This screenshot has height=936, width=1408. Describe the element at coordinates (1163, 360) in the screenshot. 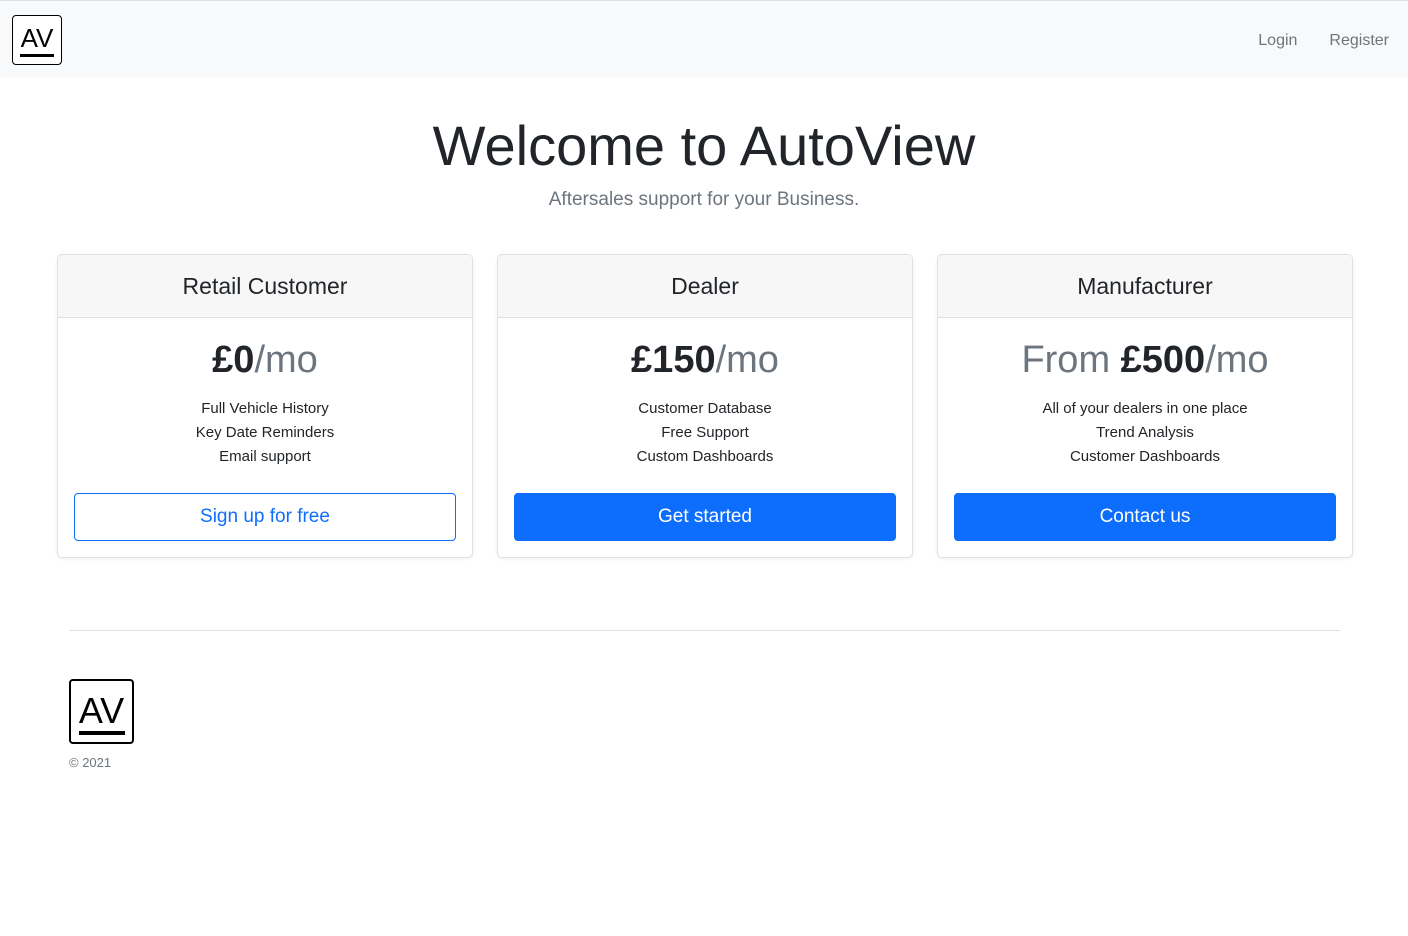

I see `price-amount: £500` at that location.